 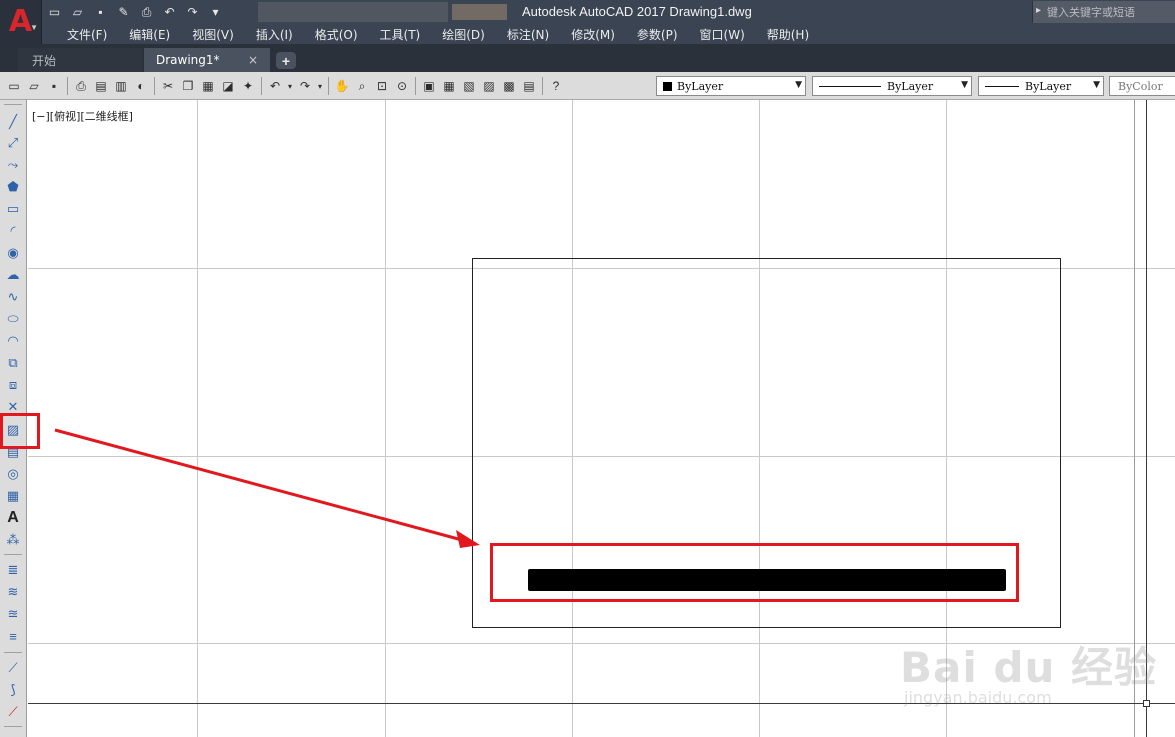 I want to click on zoom-realtime-icon: ⌕, so click(x=362, y=86).